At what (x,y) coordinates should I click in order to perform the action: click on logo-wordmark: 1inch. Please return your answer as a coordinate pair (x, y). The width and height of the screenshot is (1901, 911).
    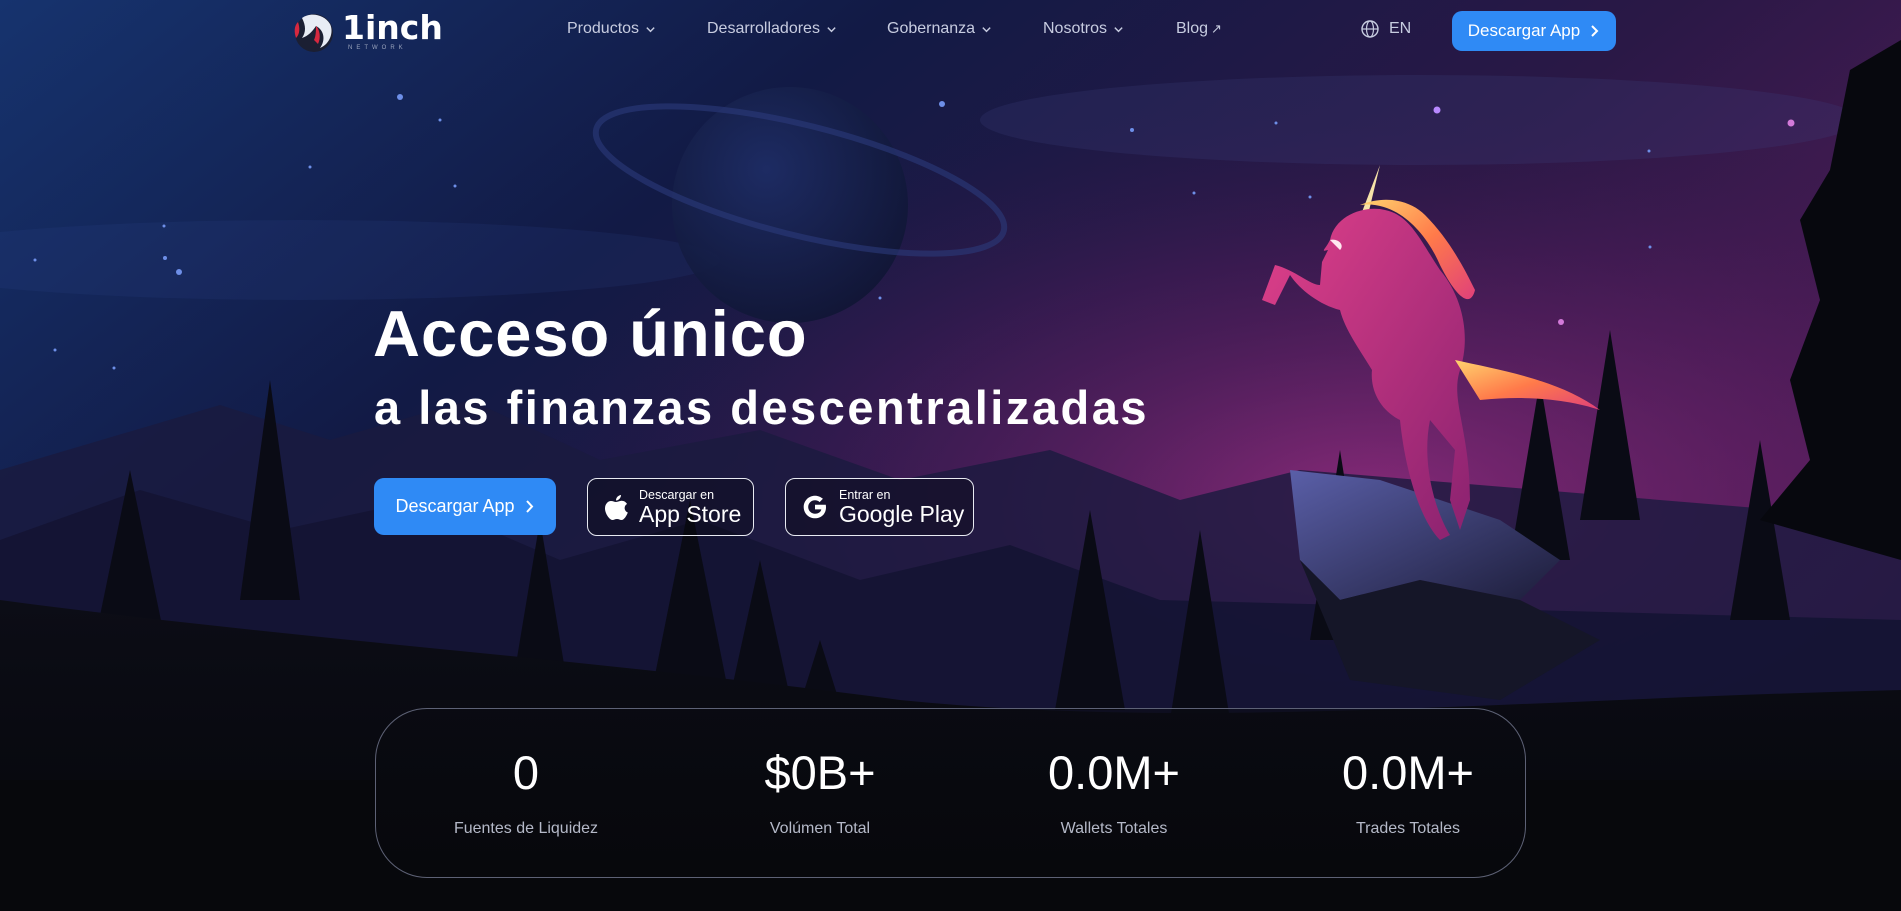
    Looking at the image, I should click on (392, 27).